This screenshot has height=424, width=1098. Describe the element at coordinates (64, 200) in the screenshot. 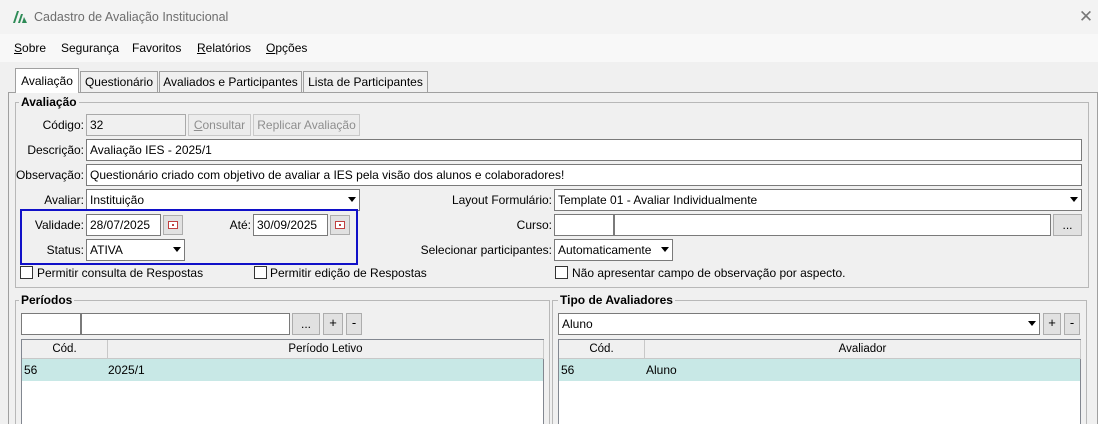

I see `avaliar-label: Avaliar:` at that location.